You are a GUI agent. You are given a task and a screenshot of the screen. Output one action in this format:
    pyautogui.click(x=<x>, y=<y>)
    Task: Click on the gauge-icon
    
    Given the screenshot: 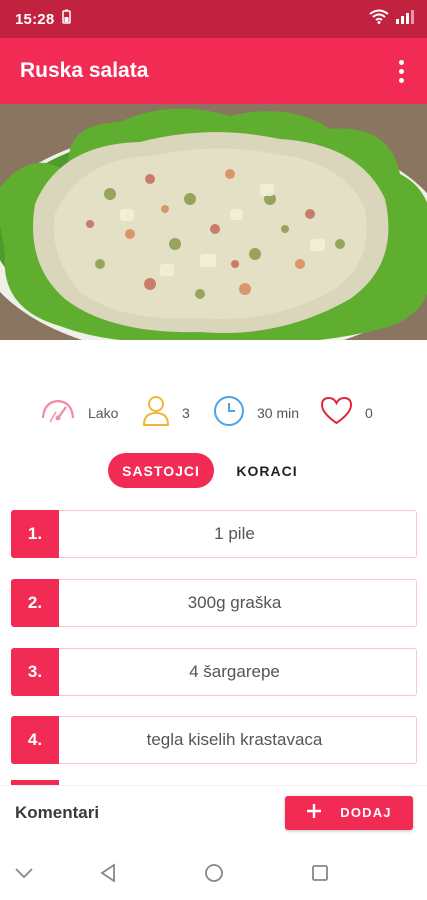 What is the action you would take?
    pyautogui.click(x=58, y=413)
    